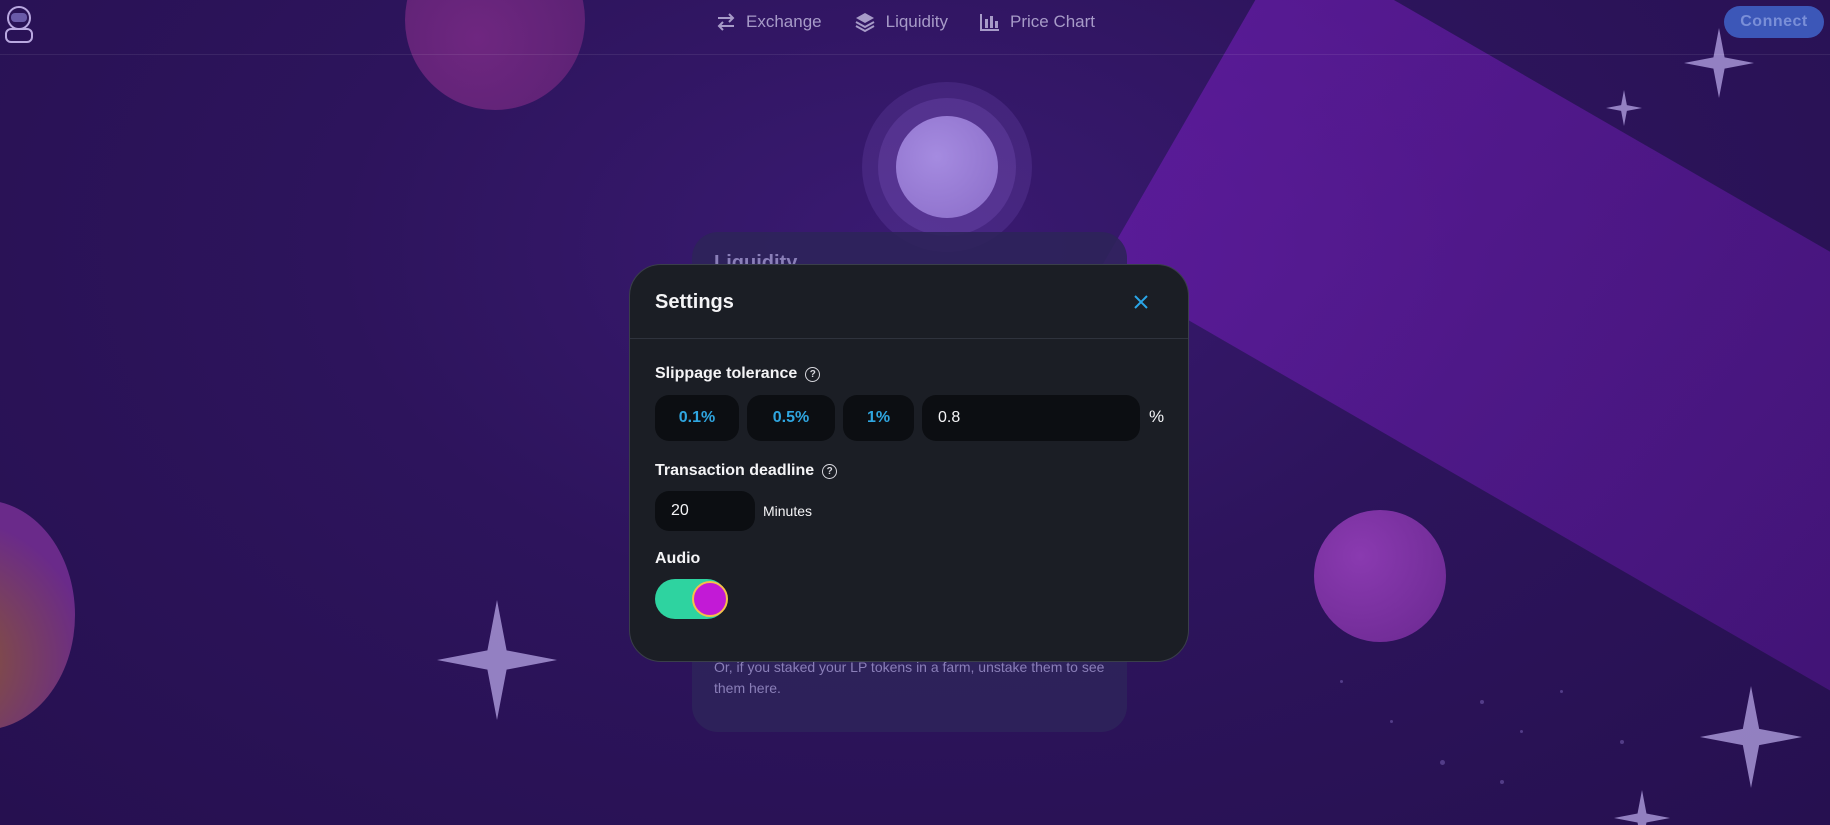  I want to click on close-button, so click(1141, 302).